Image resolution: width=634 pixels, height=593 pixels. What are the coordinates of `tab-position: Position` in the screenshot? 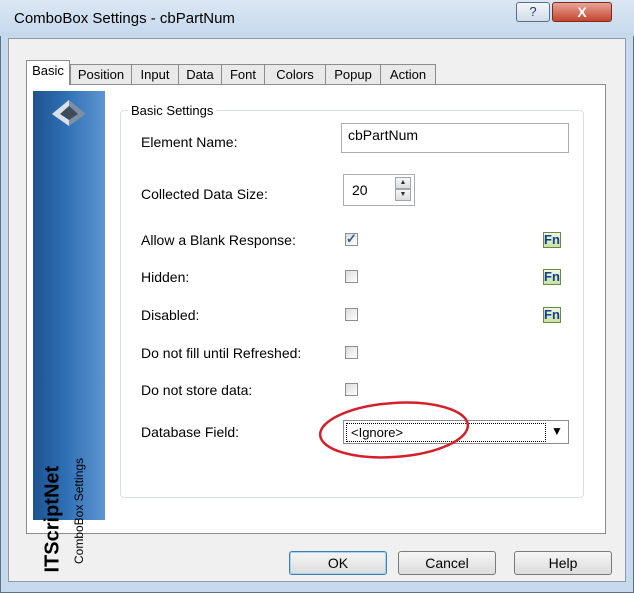 It's located at (101, 74).